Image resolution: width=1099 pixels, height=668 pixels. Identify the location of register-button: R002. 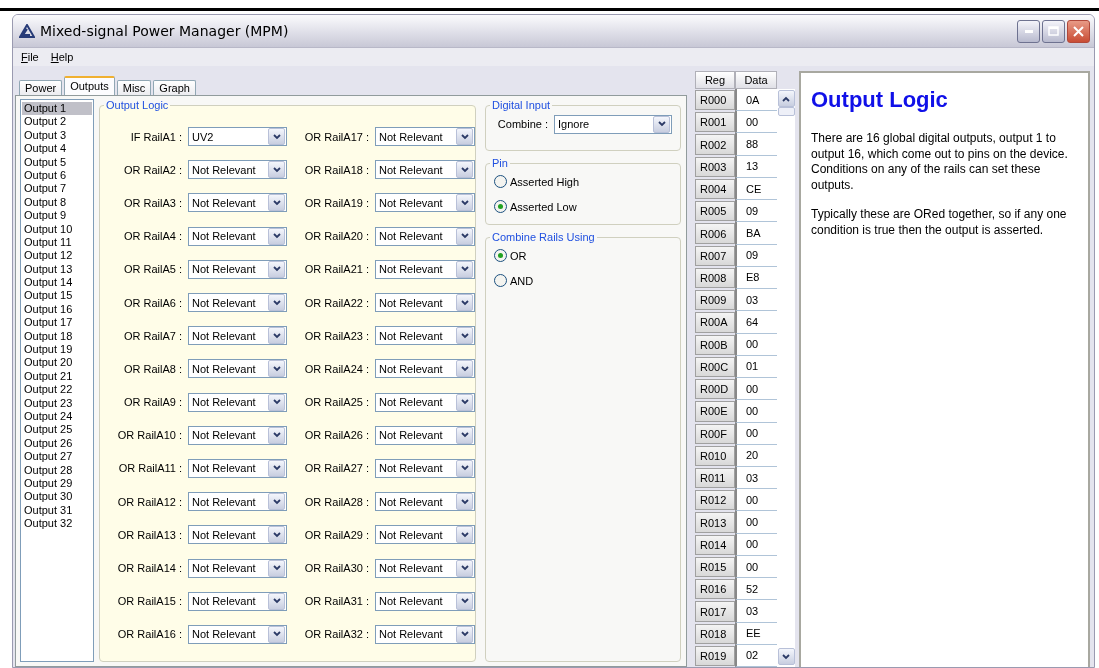
(715, 144).